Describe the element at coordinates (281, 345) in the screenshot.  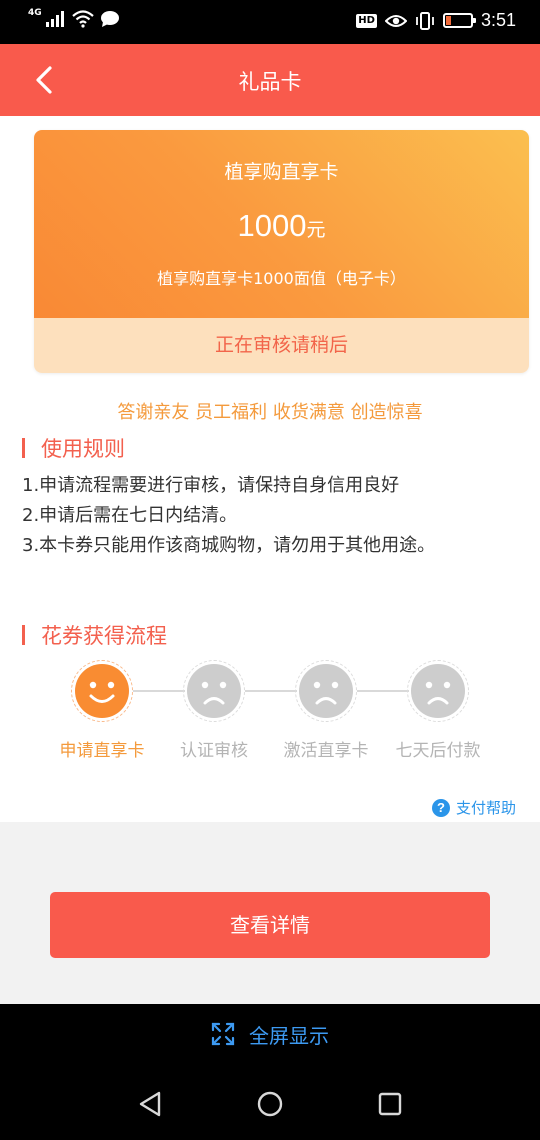
I see `card-status: 正在审核请稍后` at that location.